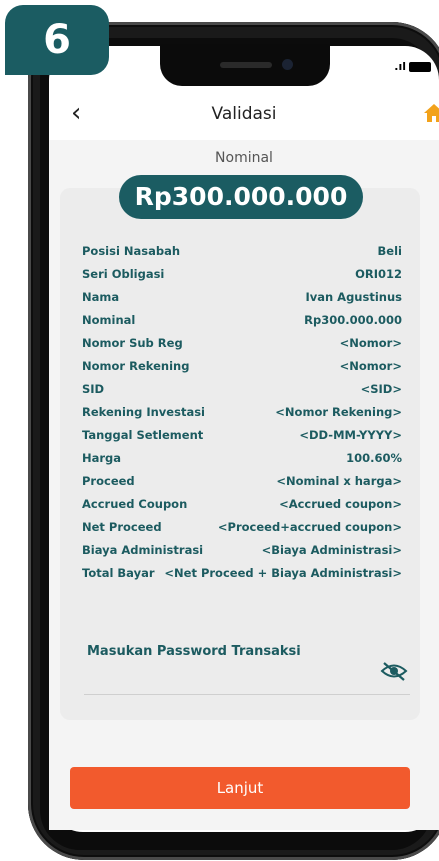 Image resolution: width=439 pixels, height=861 pixels. I want to click on detail-row: Harga 100.60%, so click(242, 461).